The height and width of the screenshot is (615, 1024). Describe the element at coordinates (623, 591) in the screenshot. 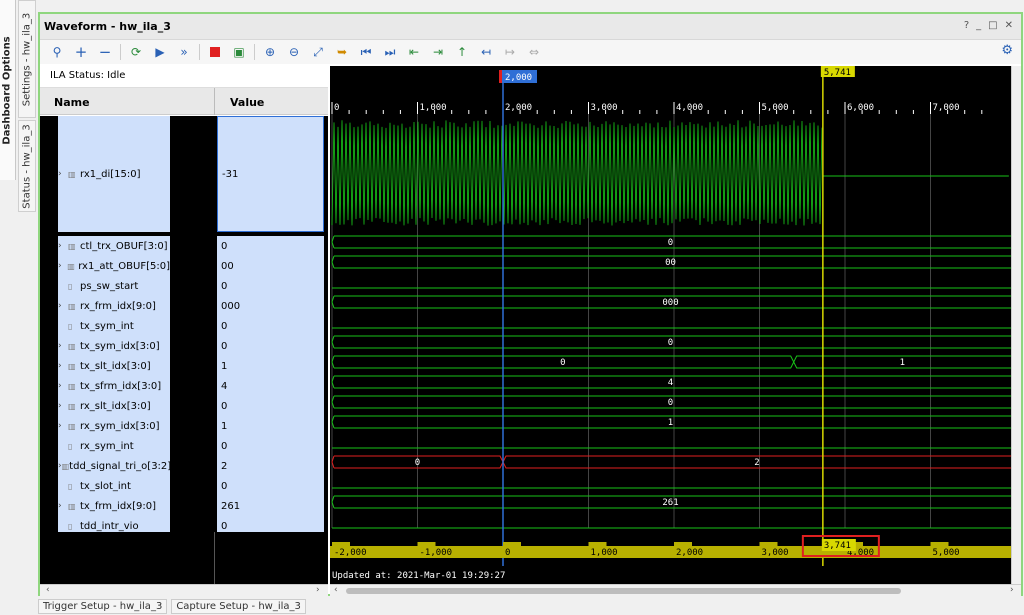

I see `scroll-thumb` at that location.